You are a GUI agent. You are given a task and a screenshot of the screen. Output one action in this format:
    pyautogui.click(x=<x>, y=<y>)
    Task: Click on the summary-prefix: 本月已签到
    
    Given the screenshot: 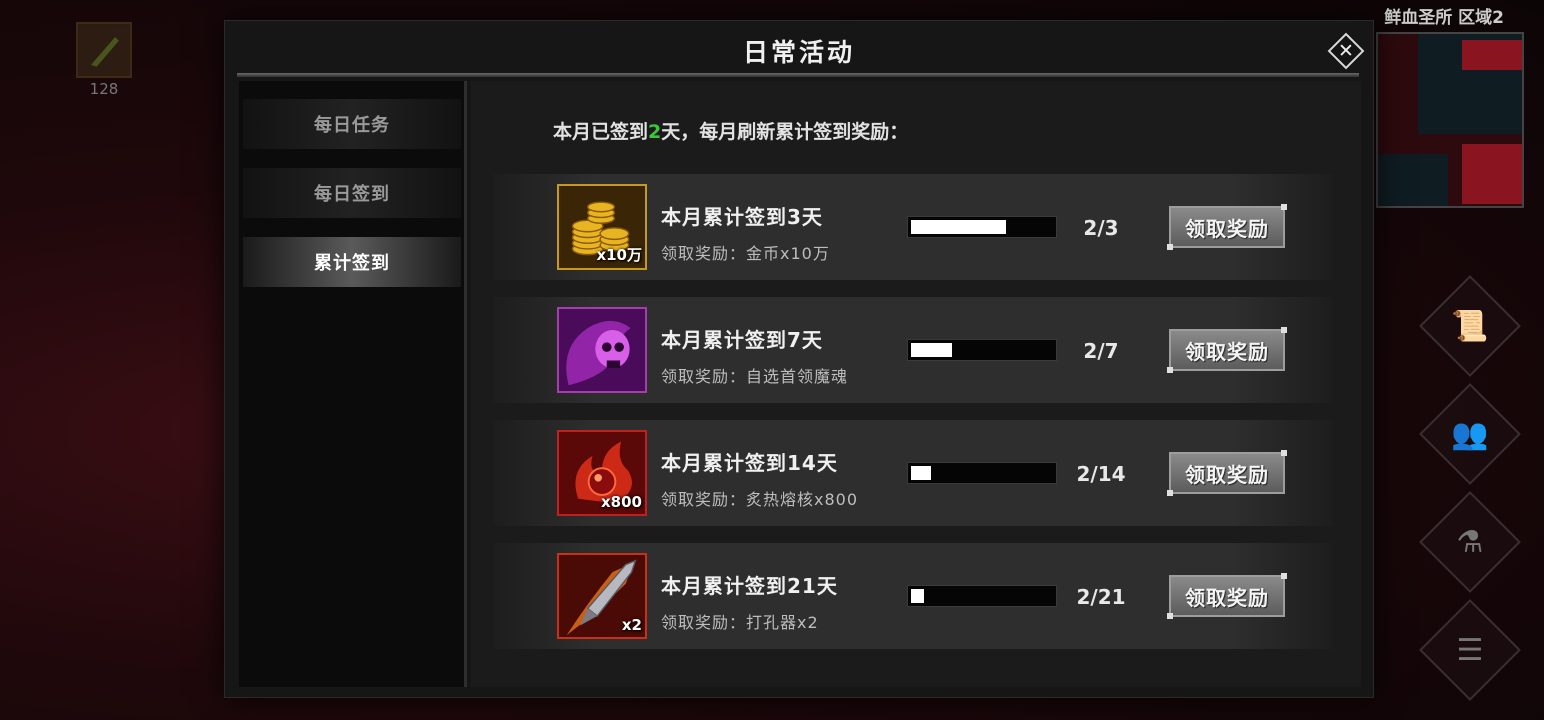 What is the action you would take?
    pyautogui.click(x=601, y=132)
    